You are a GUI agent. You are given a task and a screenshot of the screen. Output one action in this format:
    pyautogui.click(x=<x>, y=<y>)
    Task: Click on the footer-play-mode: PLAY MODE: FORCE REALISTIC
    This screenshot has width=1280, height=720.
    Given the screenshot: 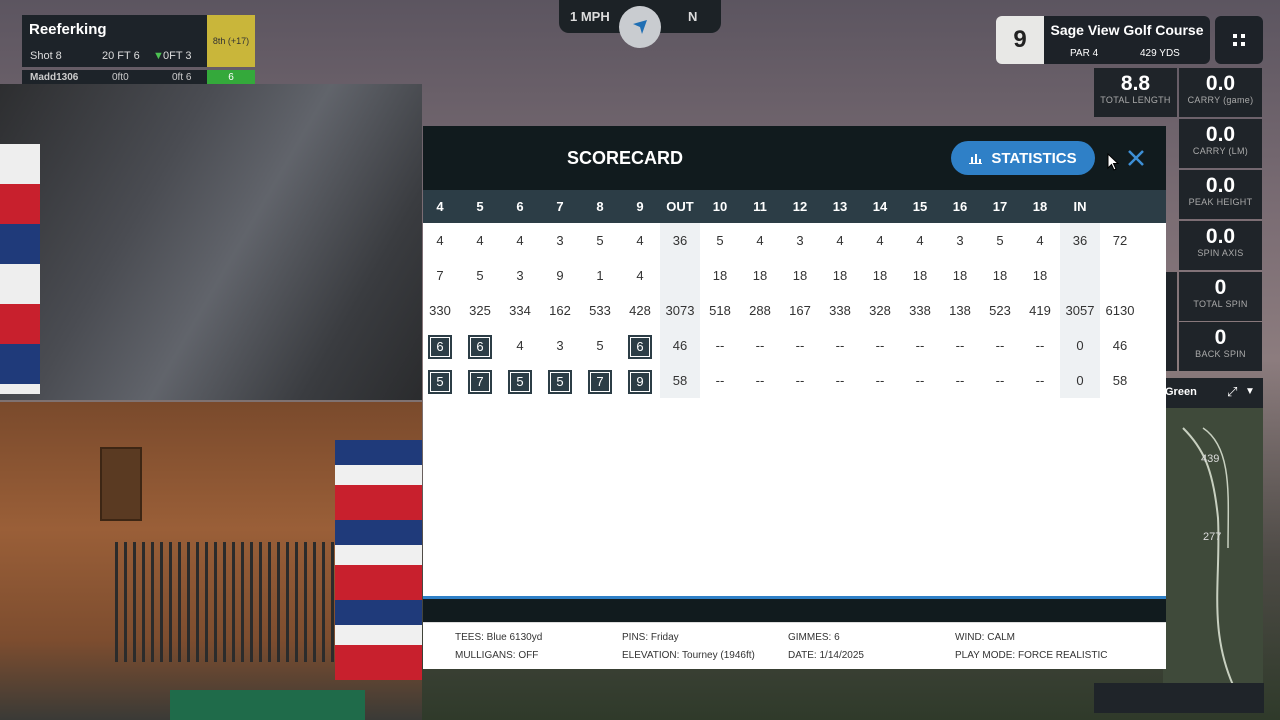 What is the action you would take?
    pyautogui.click(x=1031, y=655)
    